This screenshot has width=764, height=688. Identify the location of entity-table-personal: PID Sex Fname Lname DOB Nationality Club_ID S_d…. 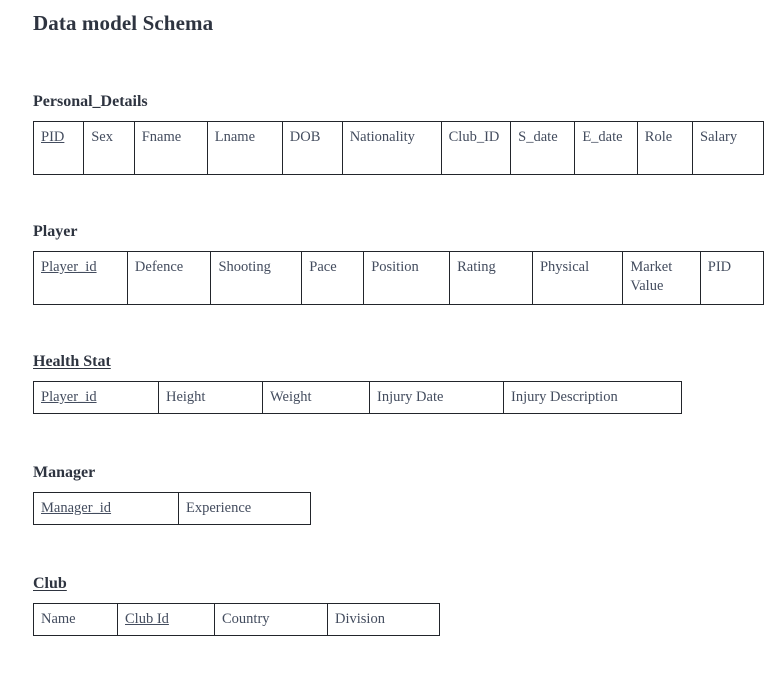
(398, 148).